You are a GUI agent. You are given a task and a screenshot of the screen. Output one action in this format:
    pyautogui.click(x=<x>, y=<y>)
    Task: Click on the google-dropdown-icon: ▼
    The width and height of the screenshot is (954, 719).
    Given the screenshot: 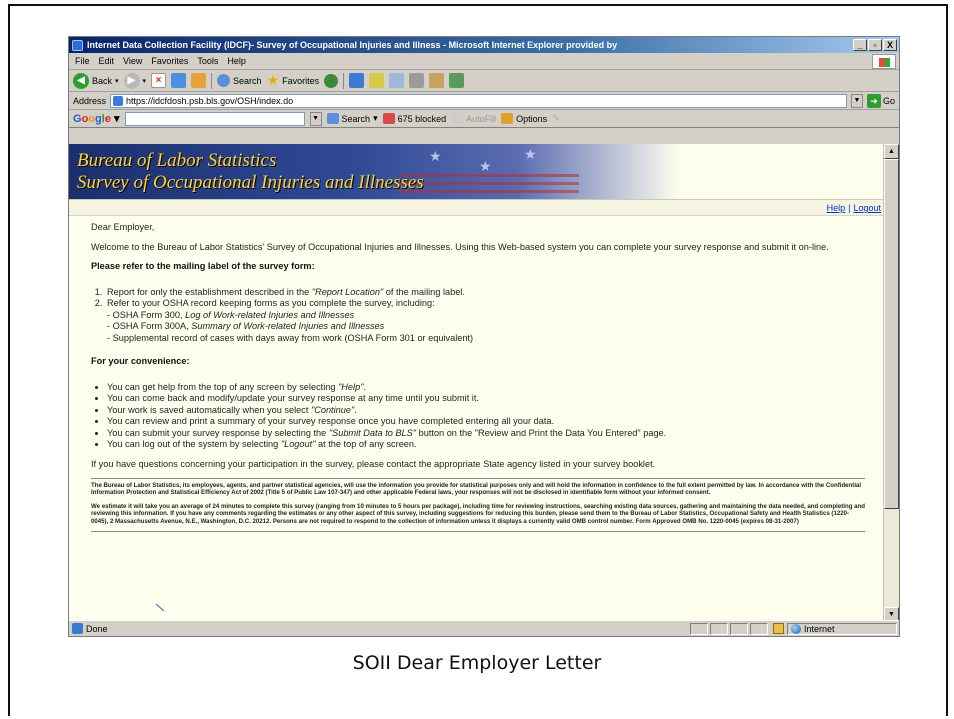 What is the action you would take?
    pyautogui.click(x=315, y=118)
    